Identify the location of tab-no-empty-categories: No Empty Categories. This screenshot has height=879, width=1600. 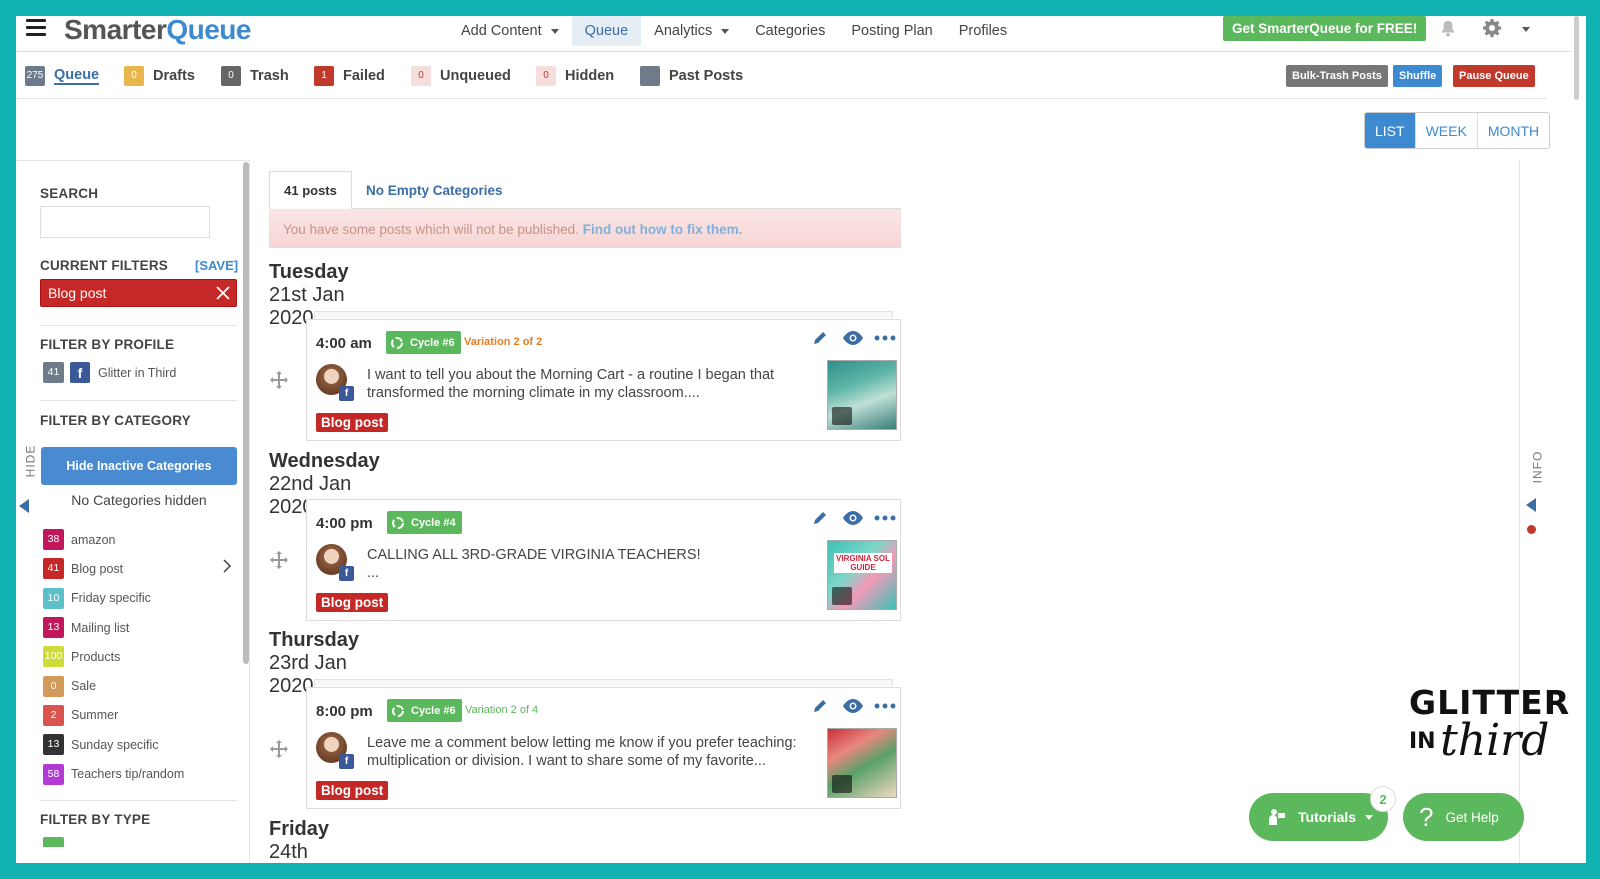
(434, 190).